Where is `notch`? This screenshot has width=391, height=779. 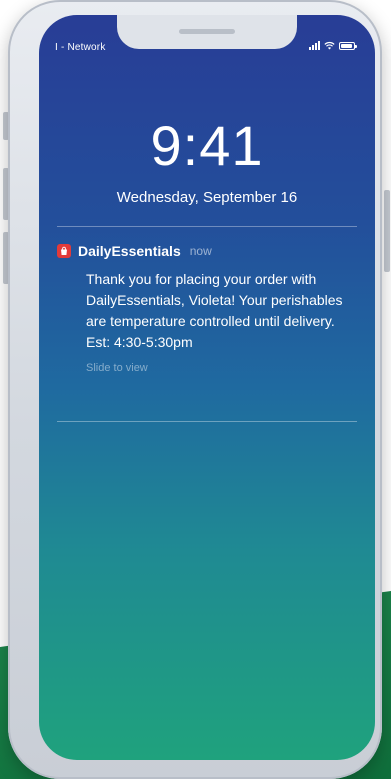 notch is located at coordinates (207, 32).